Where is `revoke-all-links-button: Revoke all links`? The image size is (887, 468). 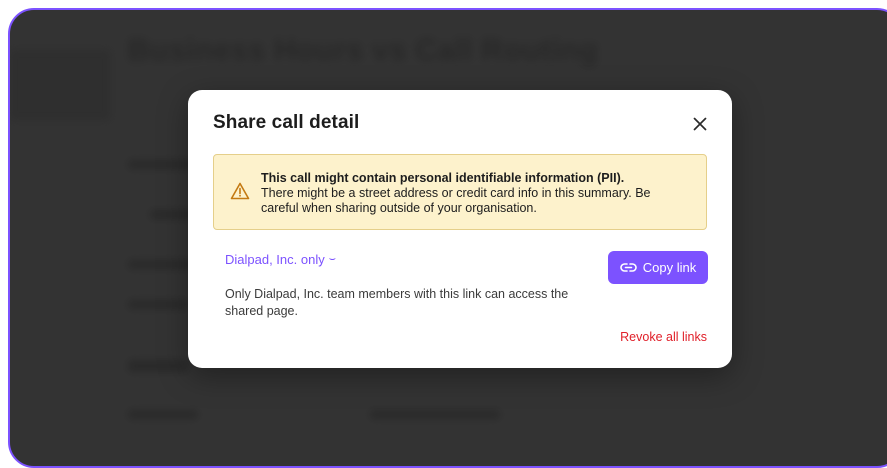
revoke-all-links-button: Revoke all links is located at coordinates (663, 337).